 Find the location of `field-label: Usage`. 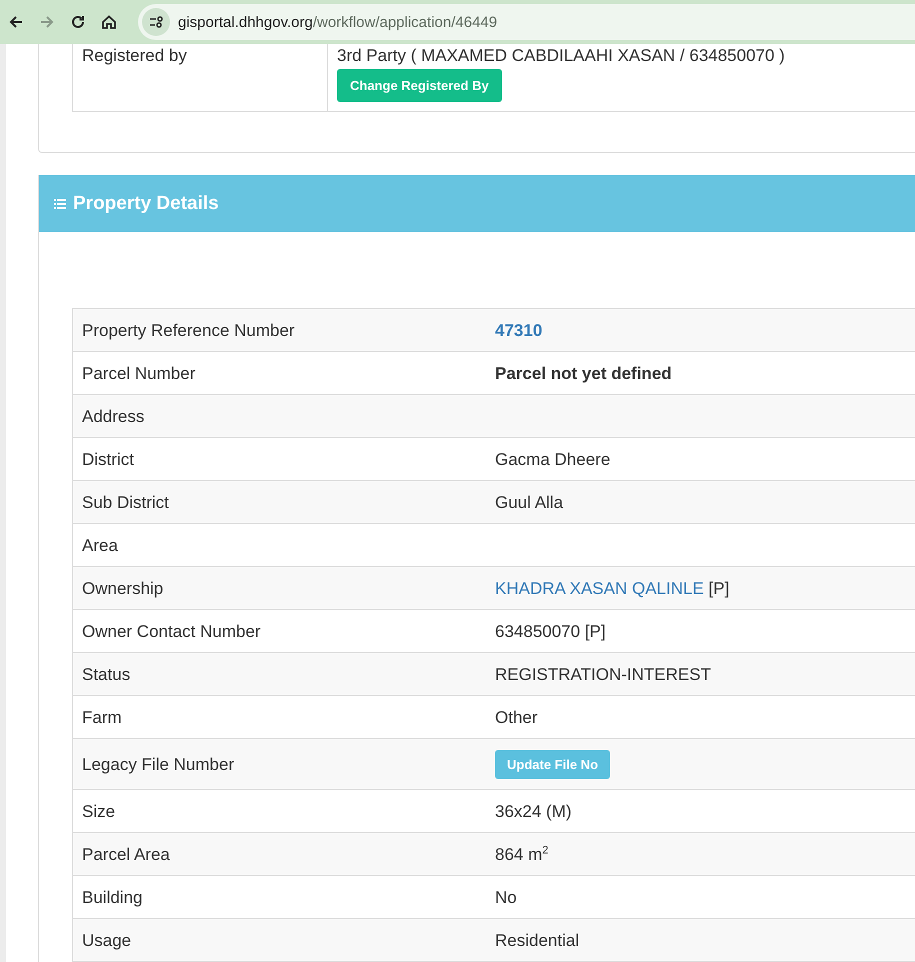

field-label: Usage is located at coordinates (107, 940).